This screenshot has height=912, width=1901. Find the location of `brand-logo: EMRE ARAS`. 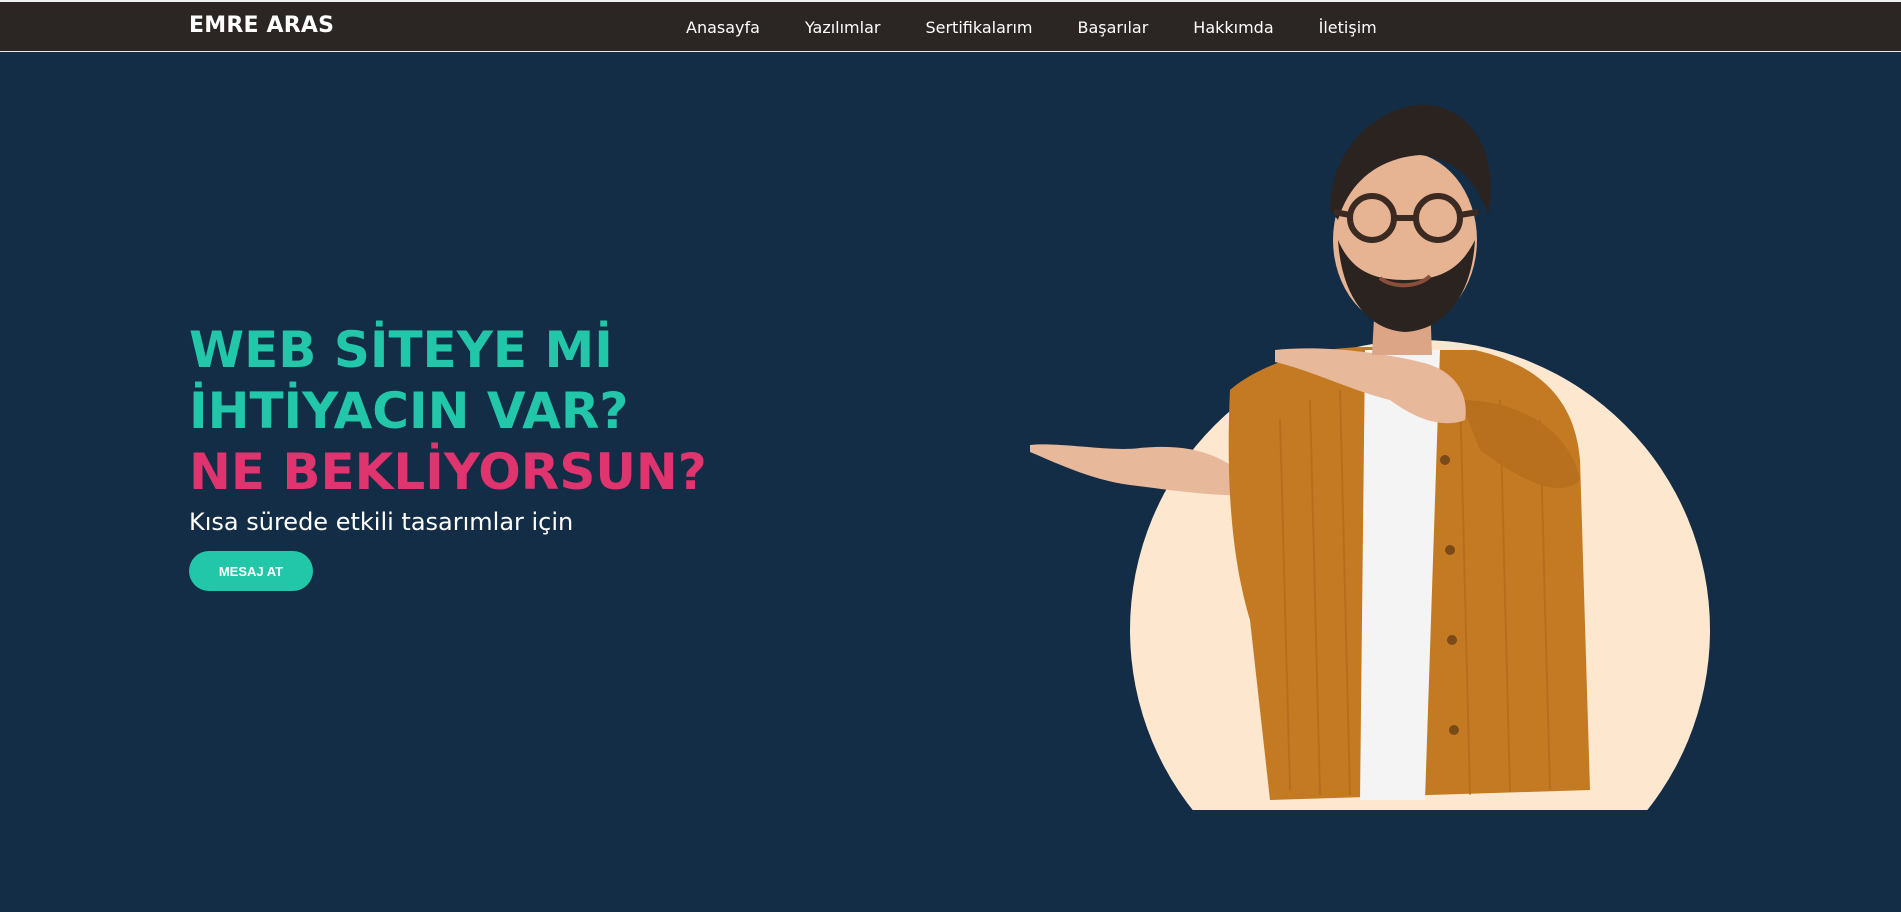

brand-logo: EMRE ARAS is located at coordinates (261, 25).